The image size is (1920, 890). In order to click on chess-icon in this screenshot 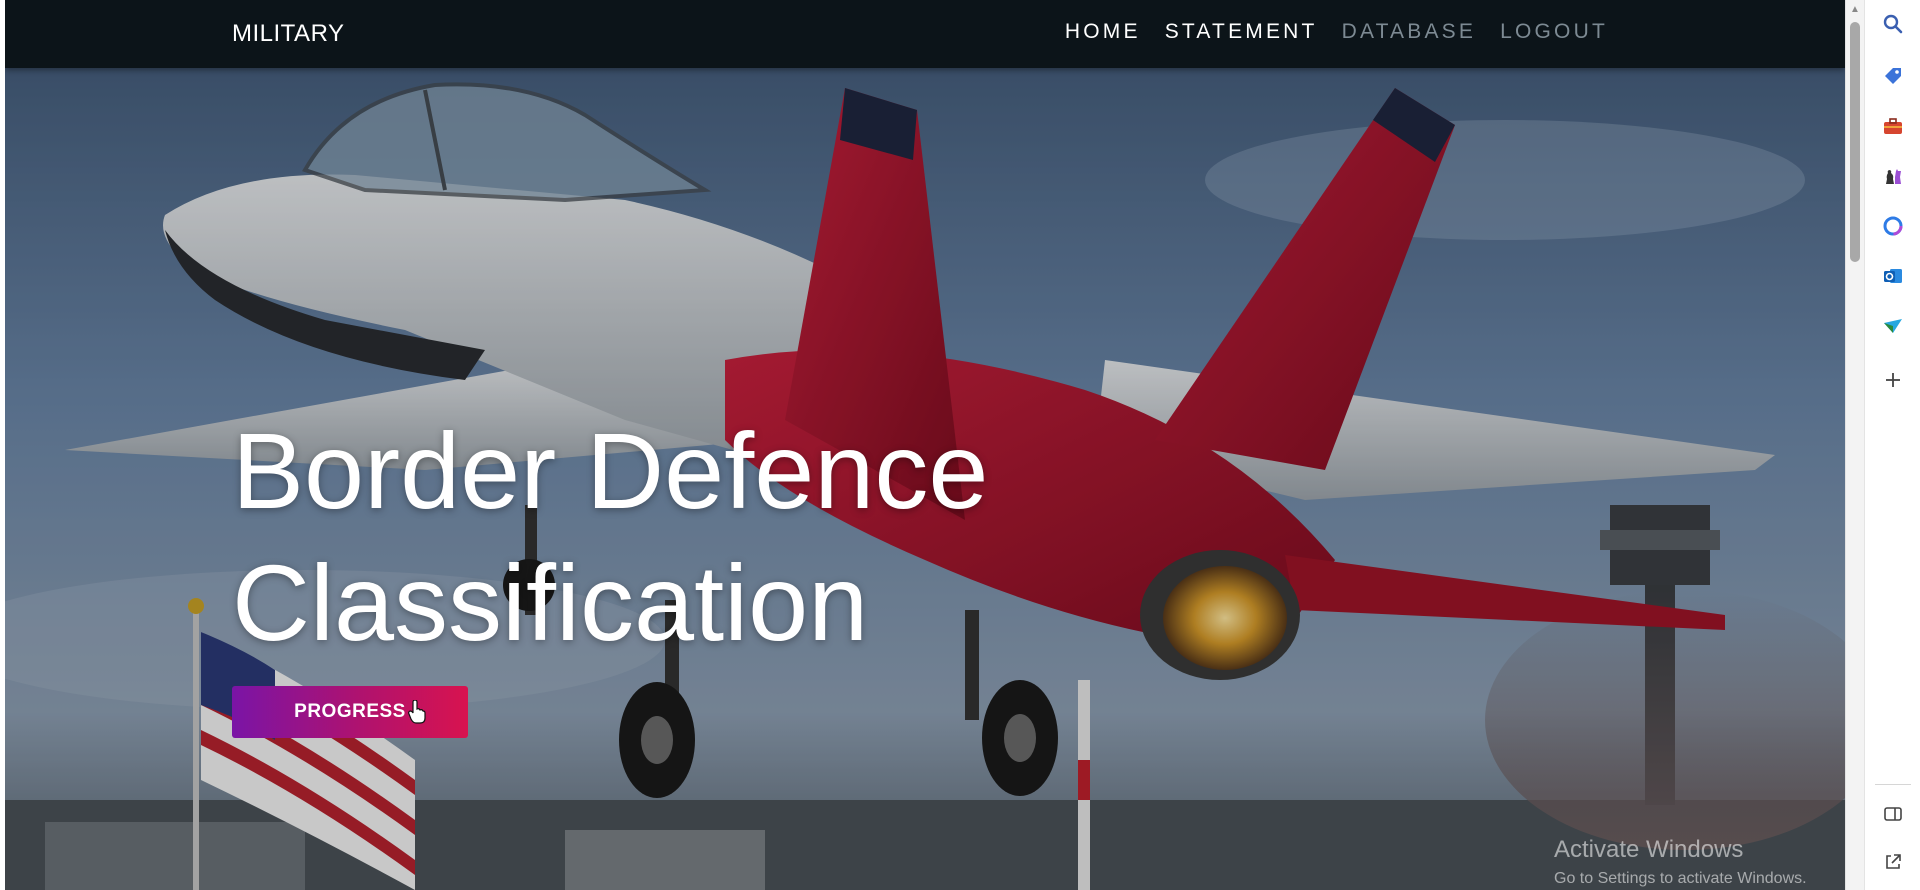, I will do `click(1893, 176)`.